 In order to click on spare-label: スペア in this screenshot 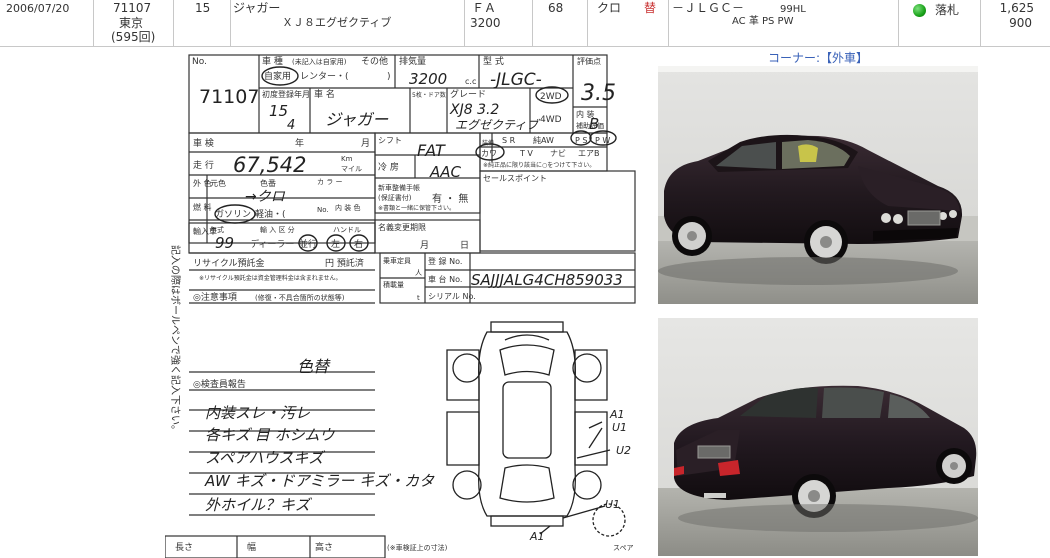, I will do `click(623, 548)`.